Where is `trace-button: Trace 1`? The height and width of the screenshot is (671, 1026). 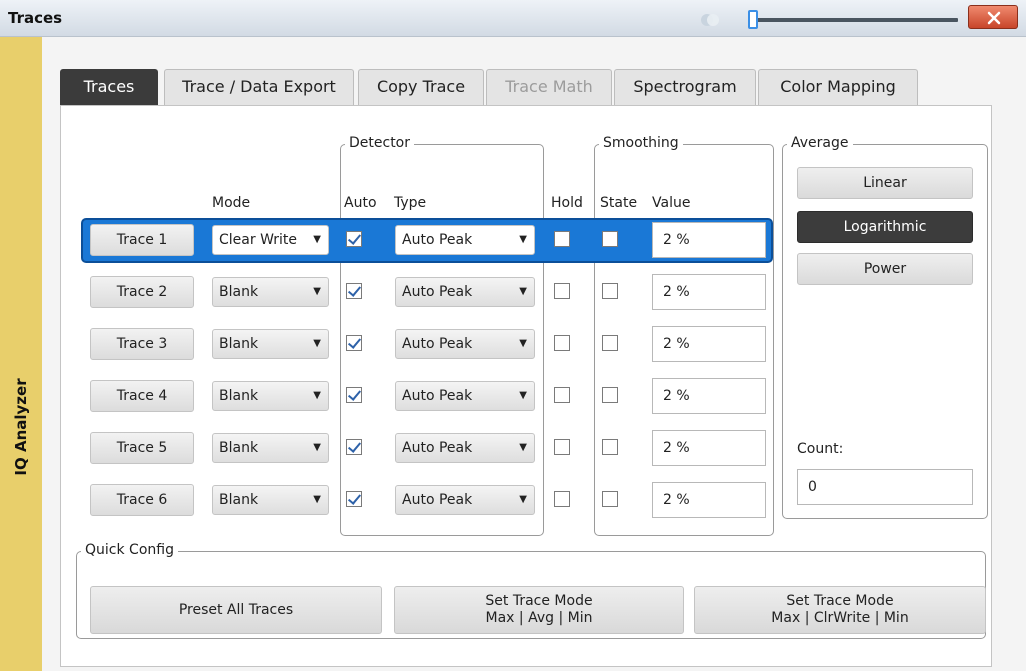 trace-button: Trace 1 is located at coordinates (142, 240).